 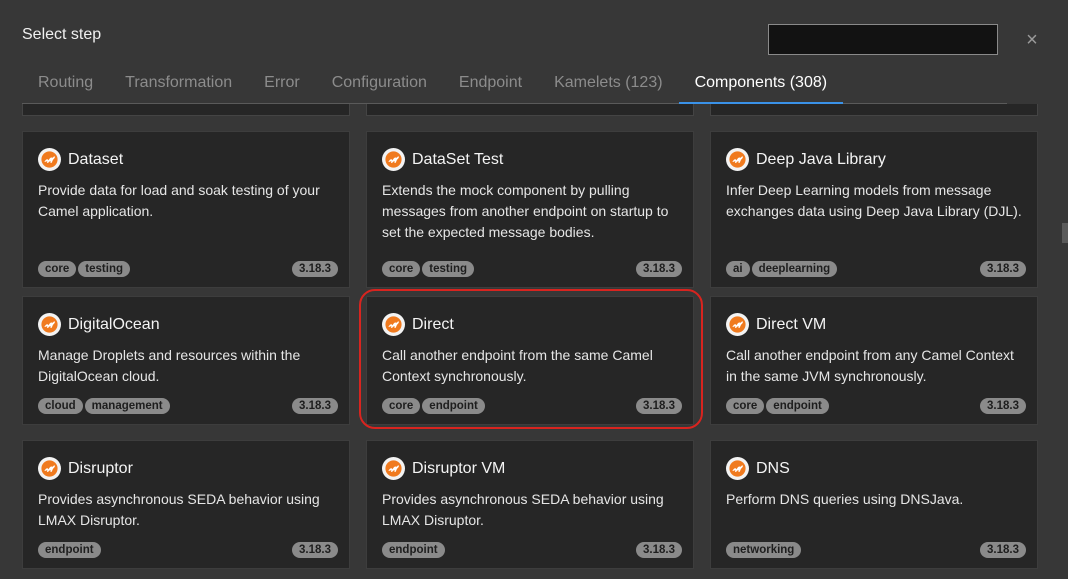 I want to click on tab-kamelets-123: Kamelets (123), so click(x=608, y=85).